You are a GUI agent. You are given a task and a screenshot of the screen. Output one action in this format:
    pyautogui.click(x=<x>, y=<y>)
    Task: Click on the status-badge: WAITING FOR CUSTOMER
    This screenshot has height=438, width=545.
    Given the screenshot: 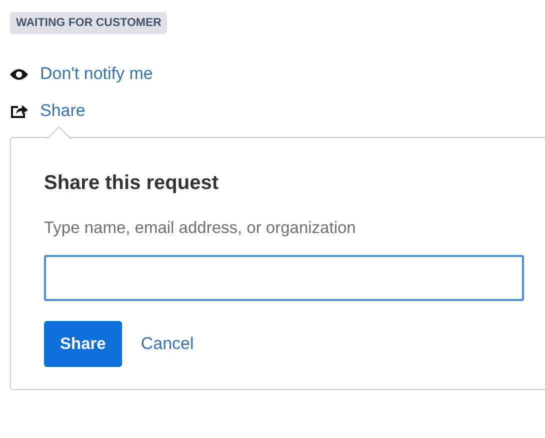 What is the action you would take?
    pyautogui.click(x=89, y=23)
    